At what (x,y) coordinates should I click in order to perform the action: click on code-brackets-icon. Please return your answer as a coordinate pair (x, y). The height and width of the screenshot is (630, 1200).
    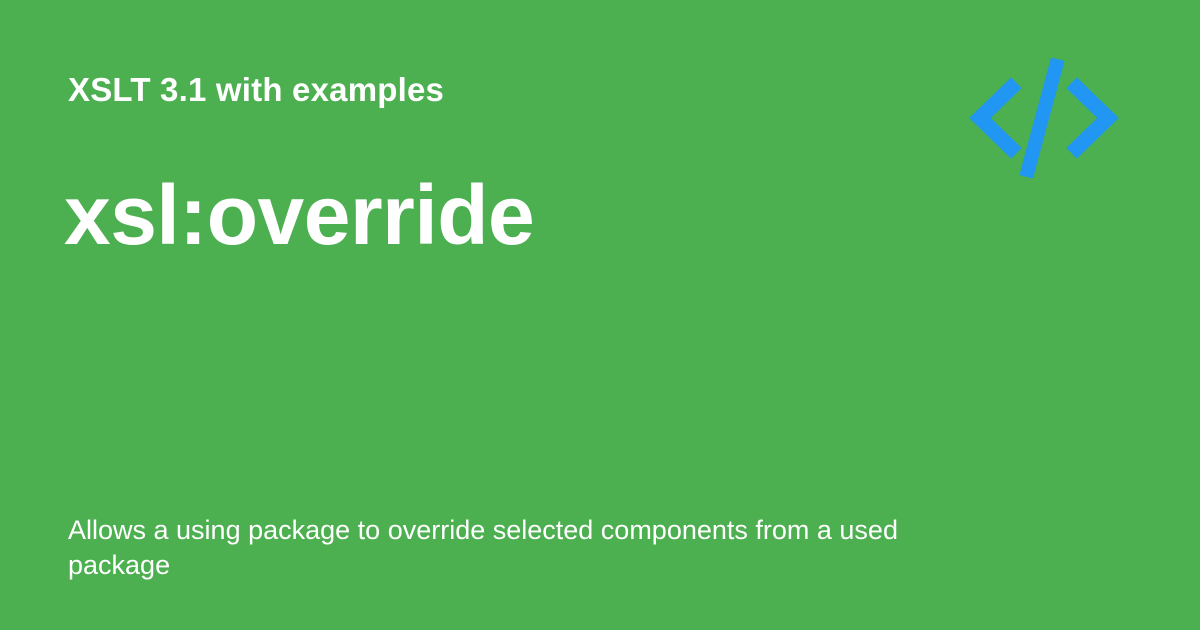
    Looking at the image, I should click on (1044, 118).